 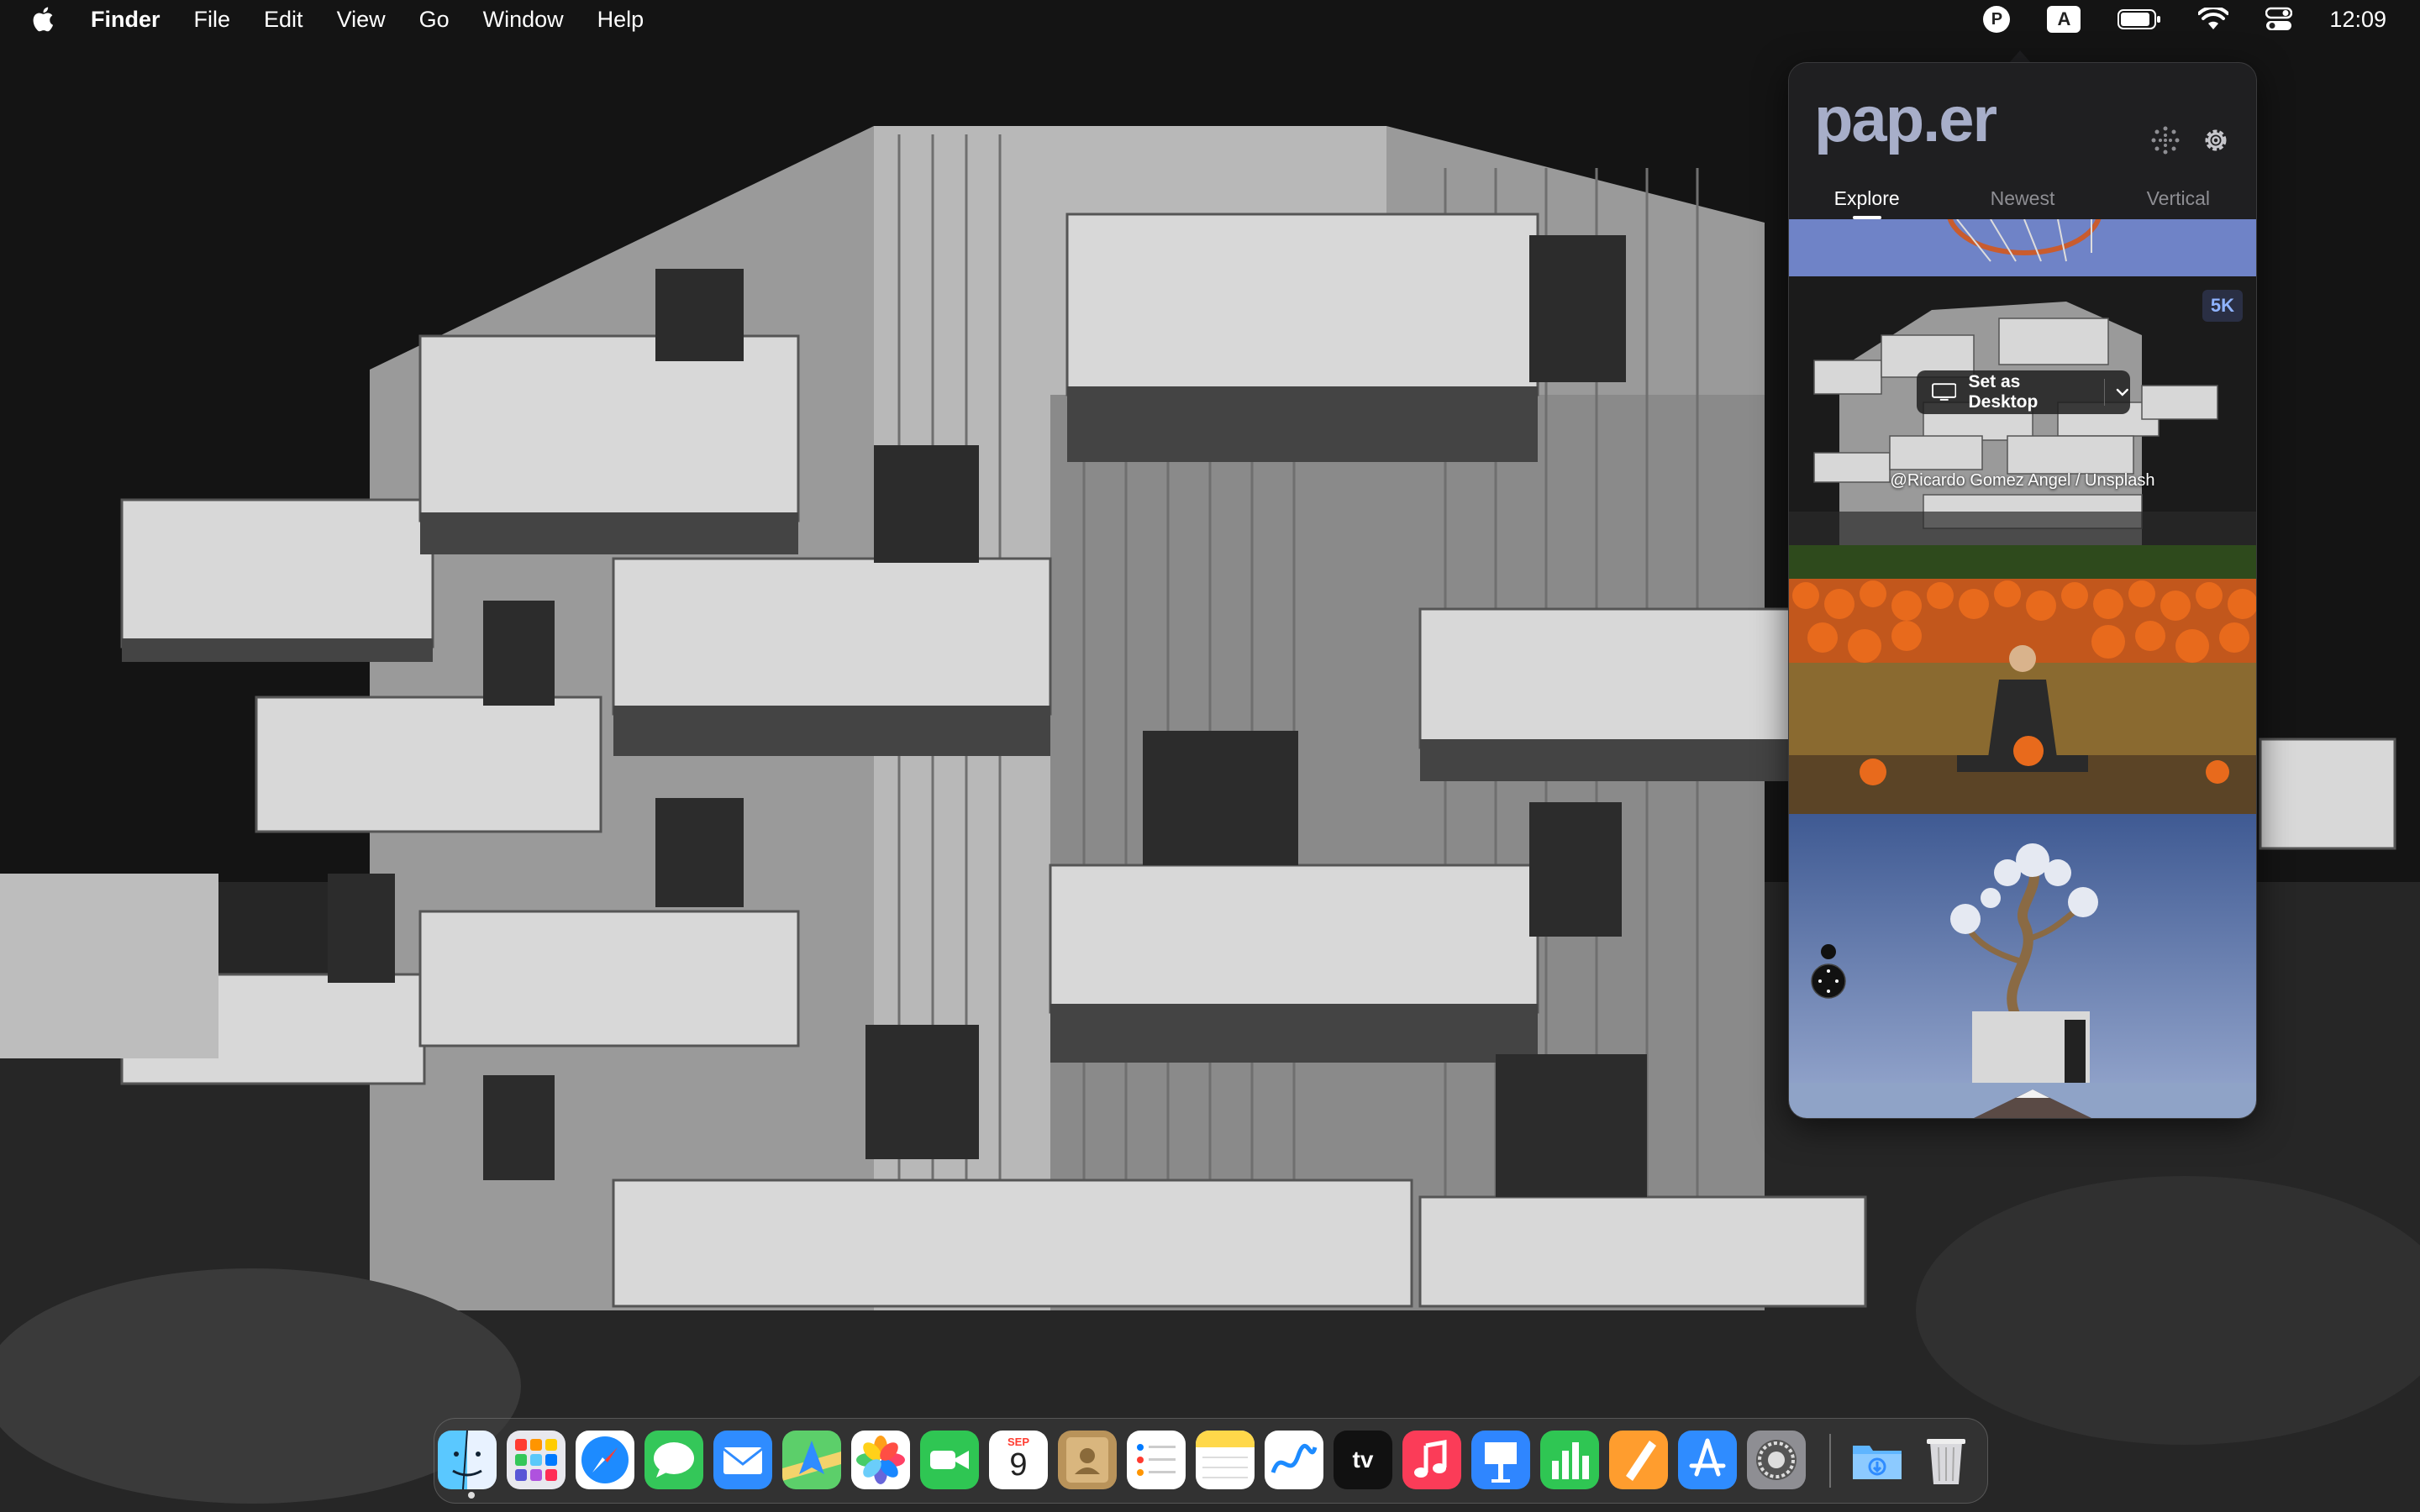 I want to click on finder-running-indicator, so click(x=471, y=1495).